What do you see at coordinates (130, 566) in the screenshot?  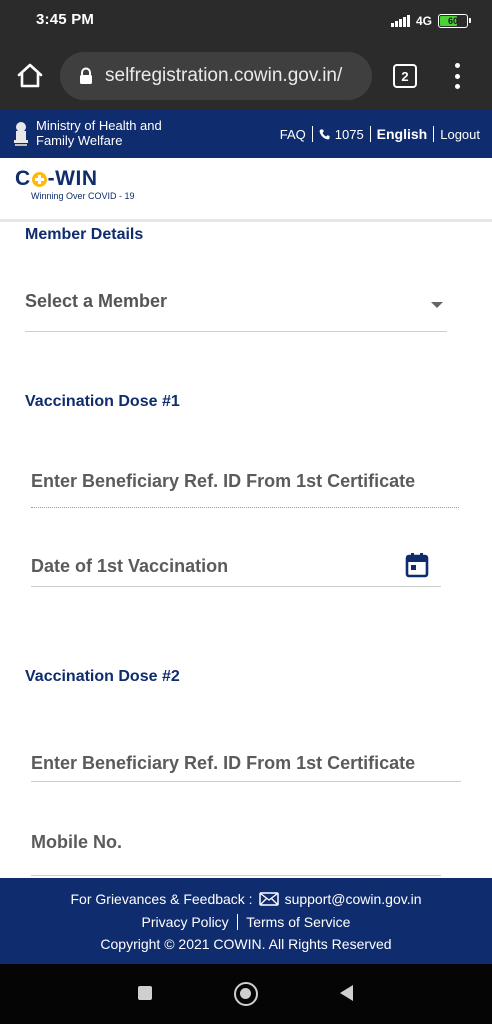 I see `dose1-date-placeholder: Date of 1st Vaccination` at bounding box center [130, 566].